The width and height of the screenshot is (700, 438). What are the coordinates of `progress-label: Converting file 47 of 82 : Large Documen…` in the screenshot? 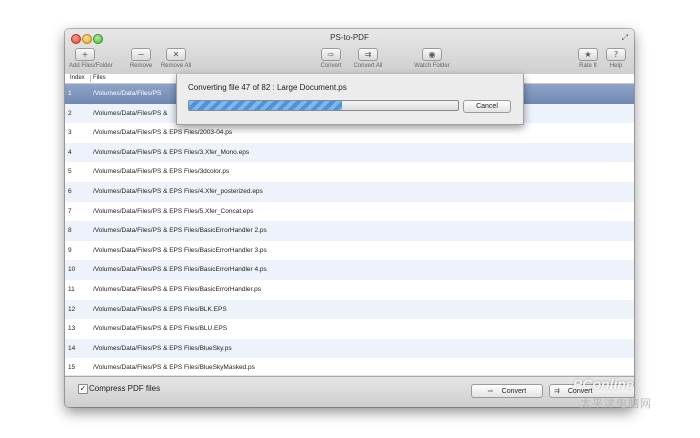 It's located at (267, 87).